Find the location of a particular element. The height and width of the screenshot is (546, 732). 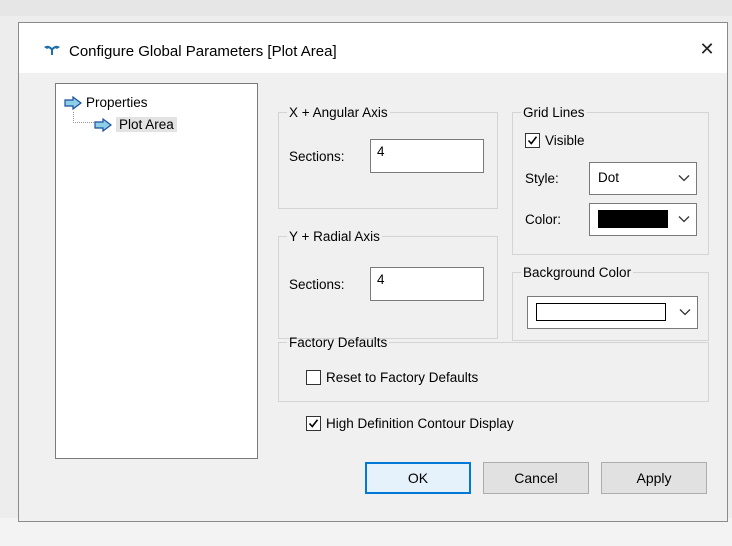

y-sections-input: 4 is located at coordinates (427, 284).